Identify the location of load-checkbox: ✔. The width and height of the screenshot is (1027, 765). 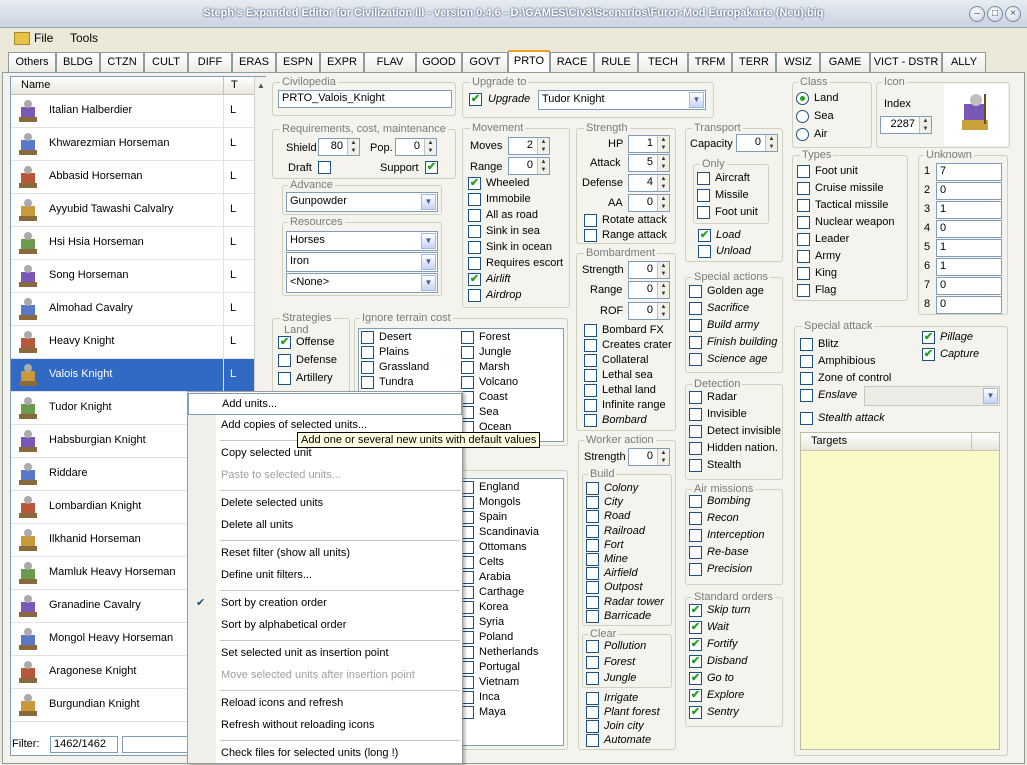
(704, 235).